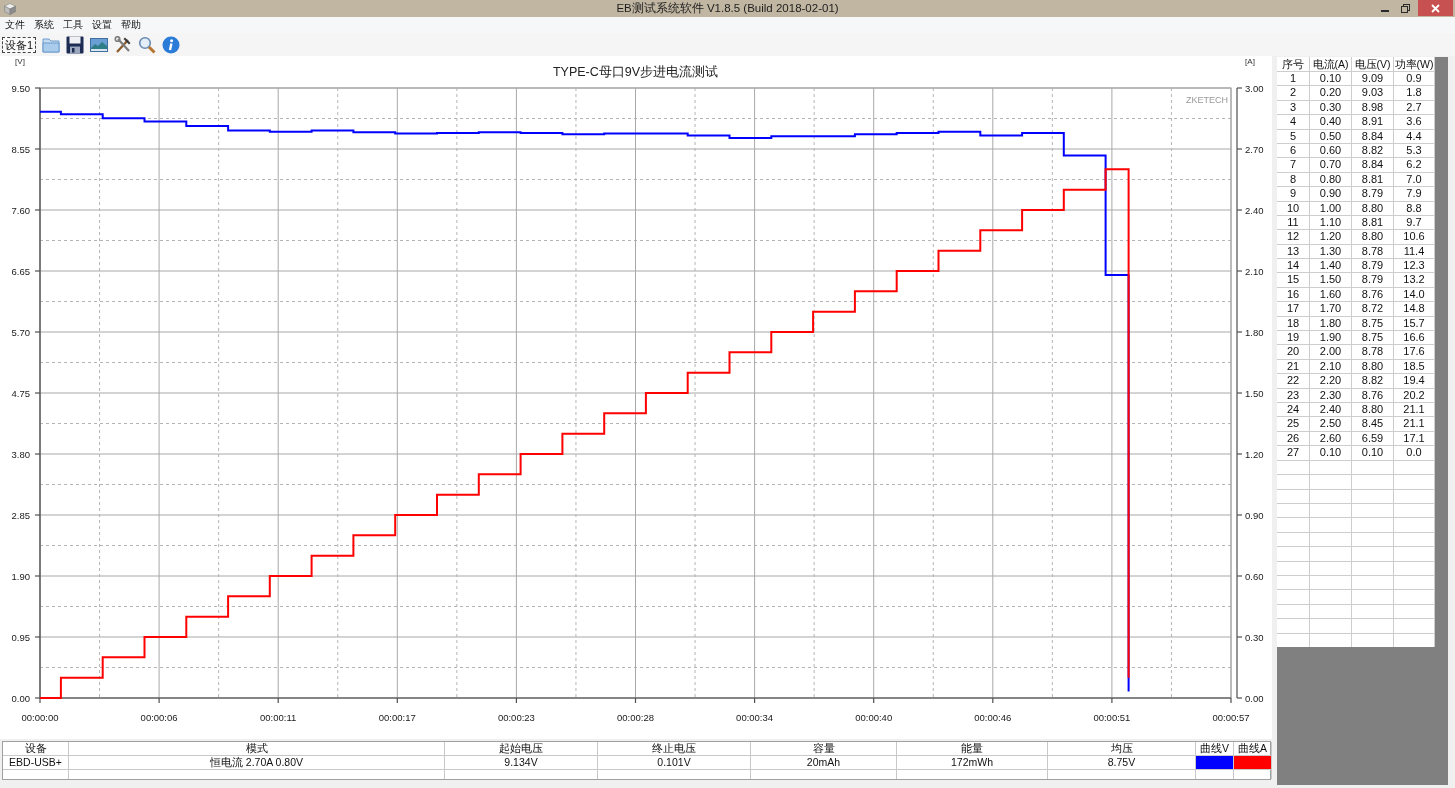 The height and width of the screenshot is (788, 1455). I want to click on table-cell: 8.72, so click(1373, 309).